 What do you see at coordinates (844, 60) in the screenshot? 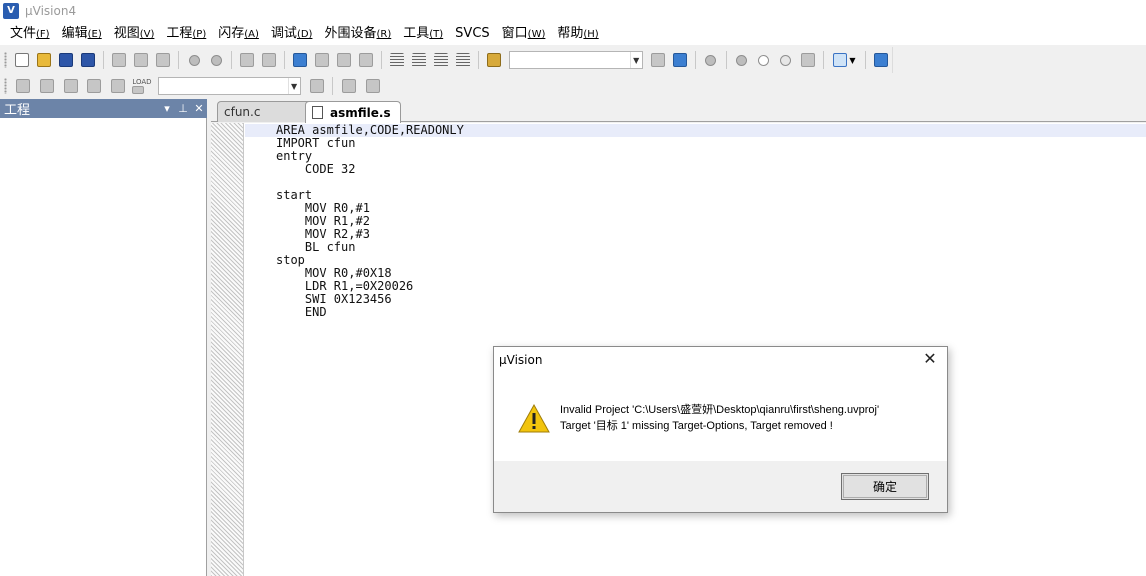
I see `window-layout-button: ▼` at bounding box center [844, 60].